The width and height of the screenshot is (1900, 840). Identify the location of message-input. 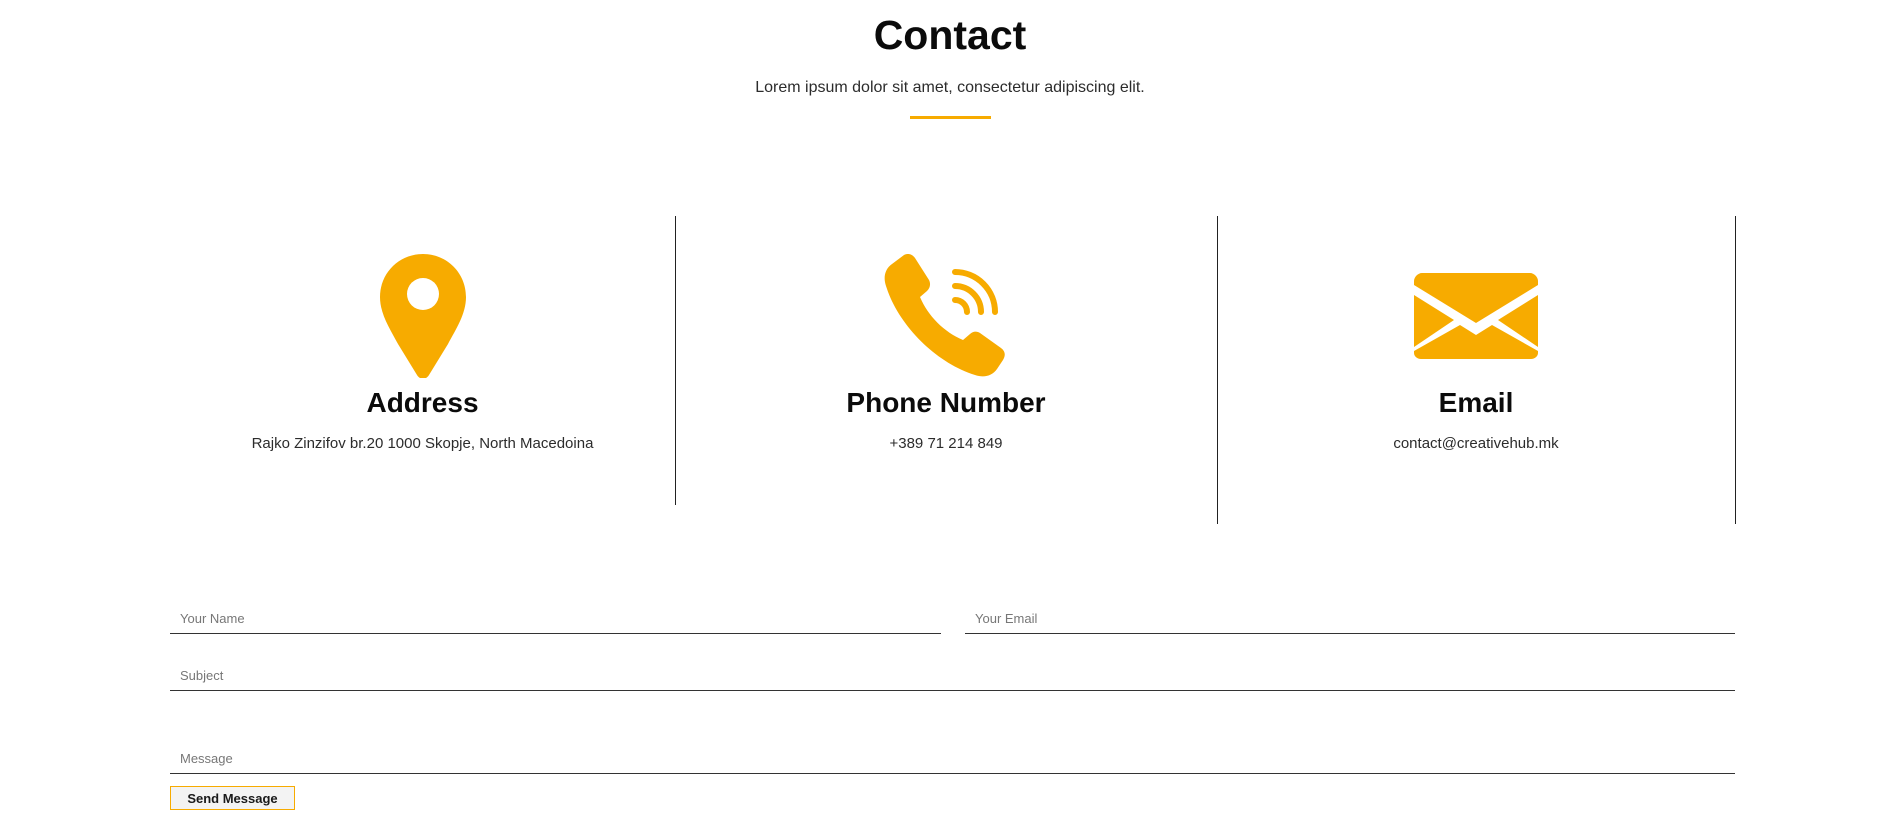
(952, 758).